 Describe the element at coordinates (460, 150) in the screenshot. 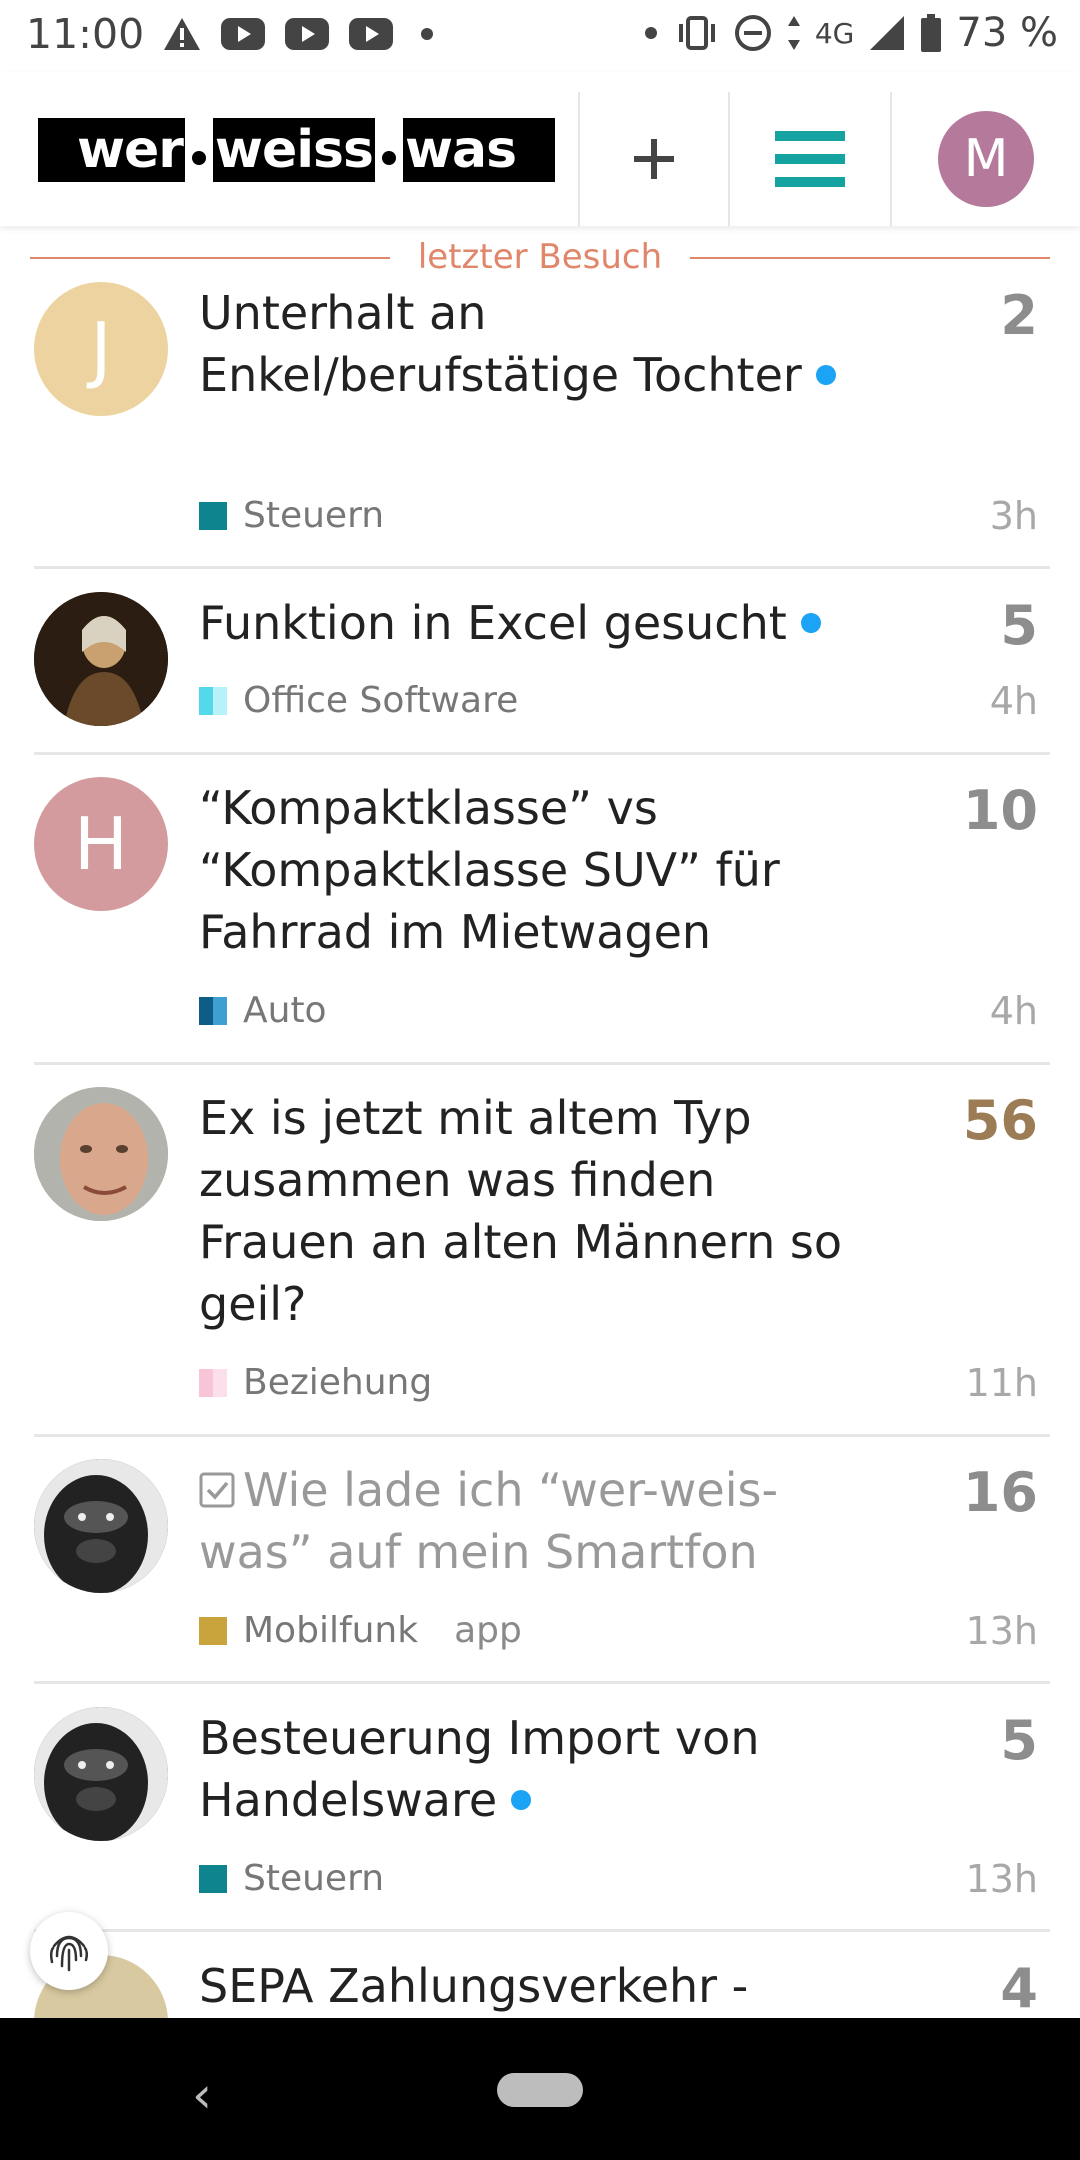

I see `logo-word-3: was` at that location.